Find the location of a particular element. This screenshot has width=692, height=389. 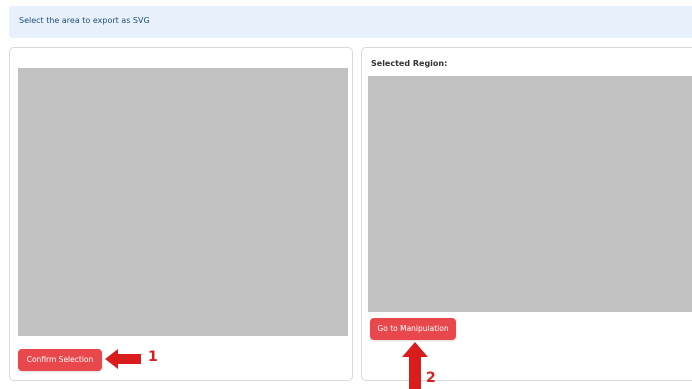

banner-text: Select the area to export as SVG is located at coordinates (84, 20).